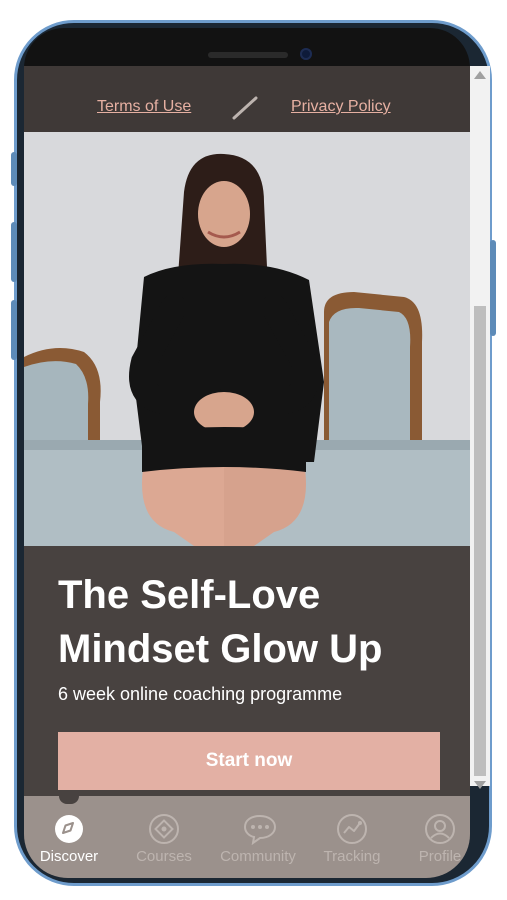 This screenshot has width=507, height=900. What do you see at coordinates (258, 622) in the screenshot?
I see `promo-title: The Self-Love Mindset Glow Up` at bounding box center [258, 622].